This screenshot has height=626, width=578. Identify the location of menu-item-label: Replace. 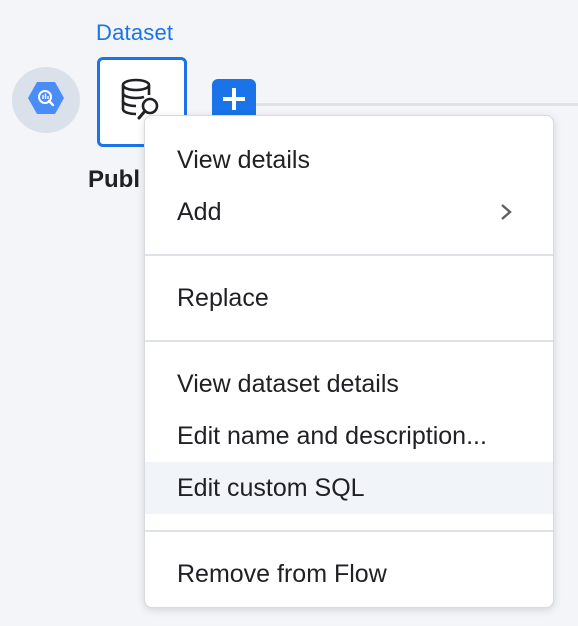
(223, 297).